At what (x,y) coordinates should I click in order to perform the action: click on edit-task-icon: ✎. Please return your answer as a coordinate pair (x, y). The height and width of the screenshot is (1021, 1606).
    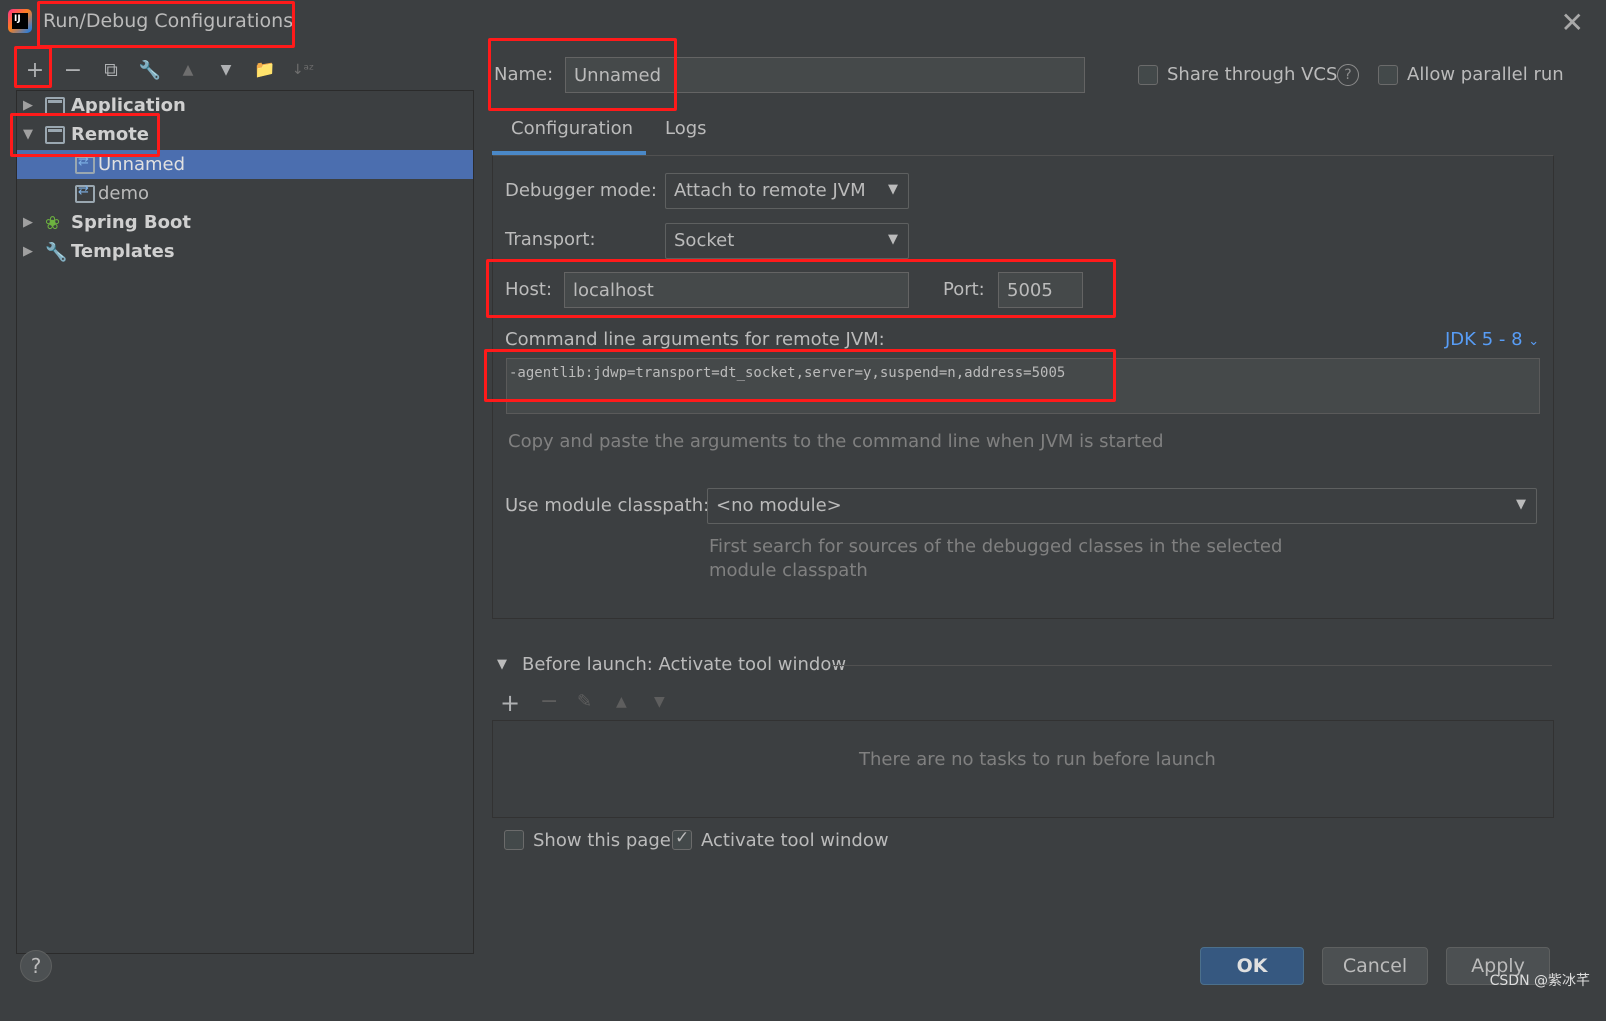
    Looking at the image, I should click on (584, 701).